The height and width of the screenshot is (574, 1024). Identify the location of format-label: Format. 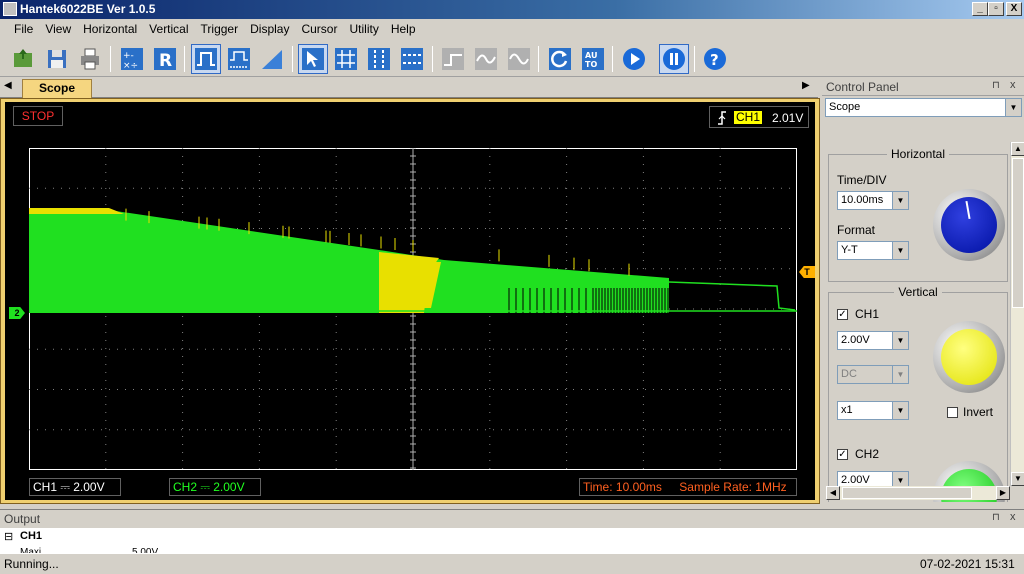
(856, 230).